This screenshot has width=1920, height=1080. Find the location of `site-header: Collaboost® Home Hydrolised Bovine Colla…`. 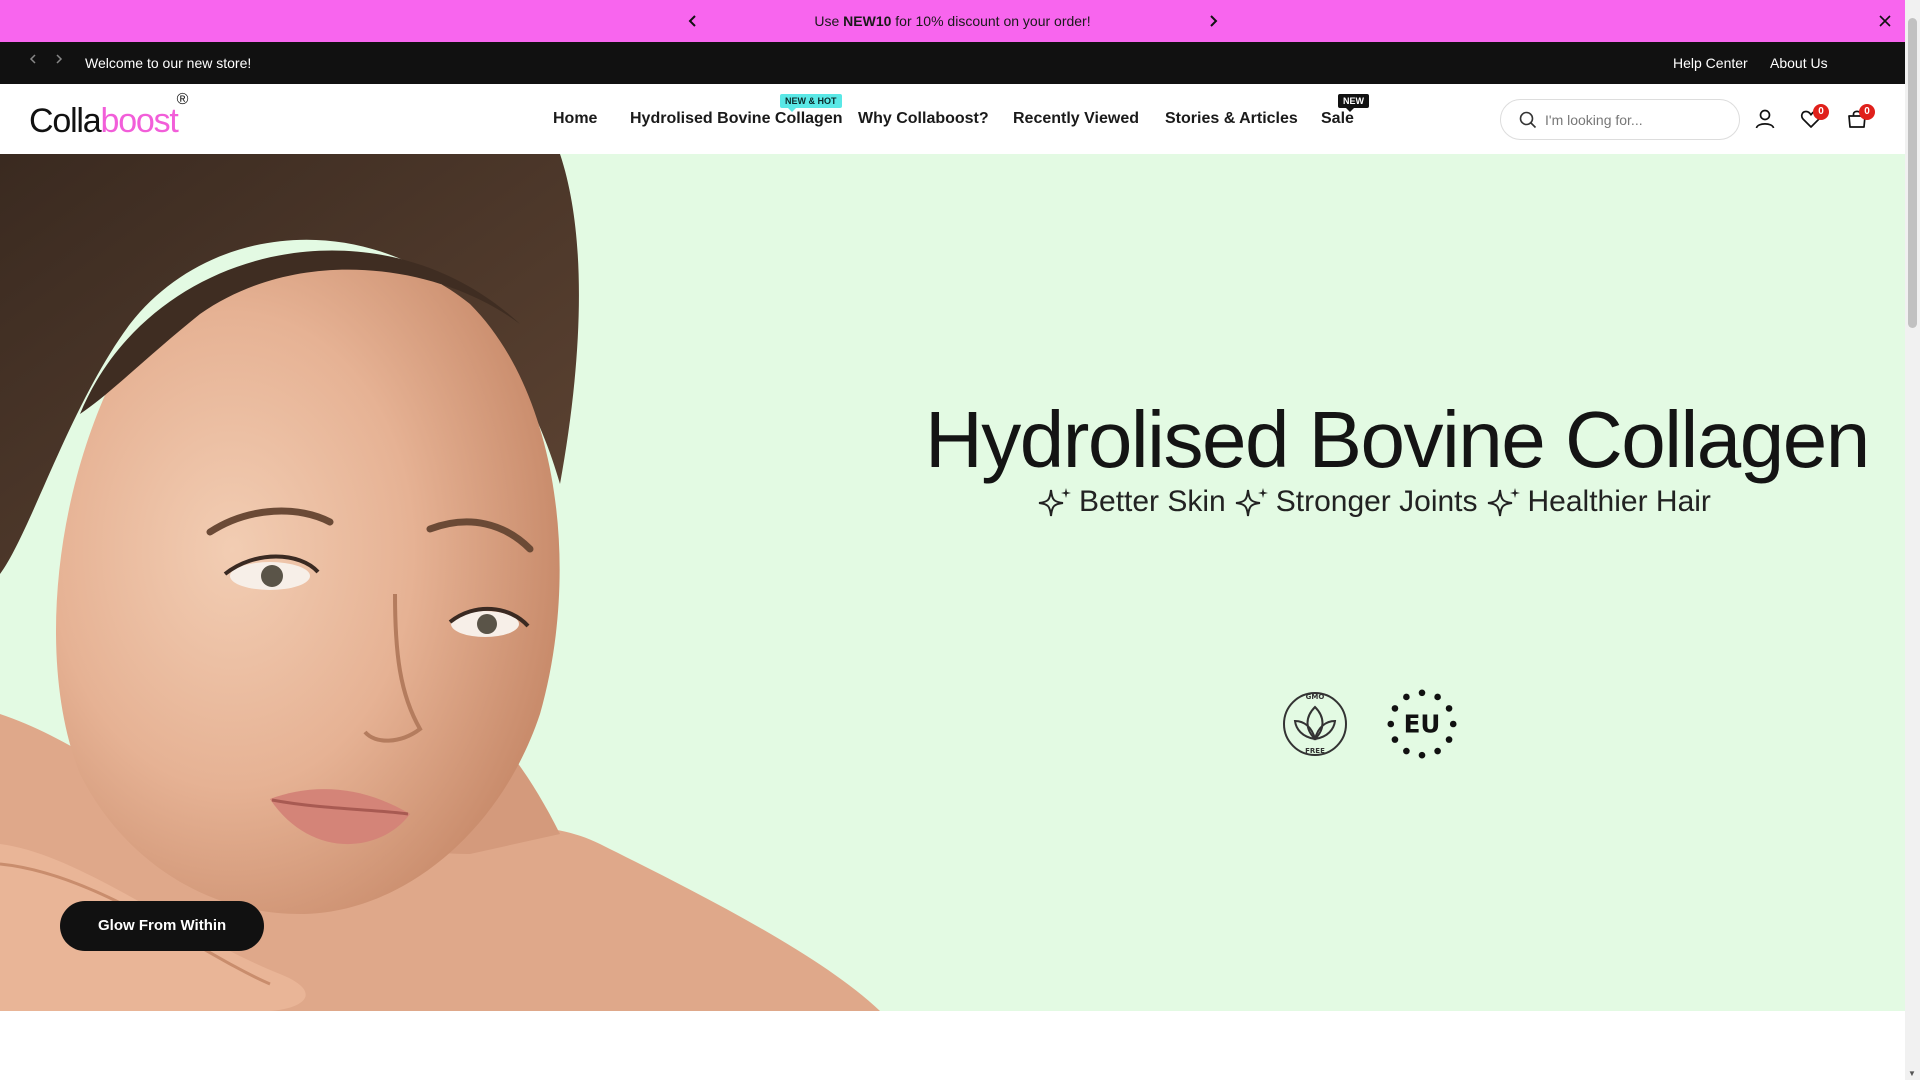

site-header: Collaboost® Home Hydrolised Bovine Colla… is located at coordinates (952, 119).